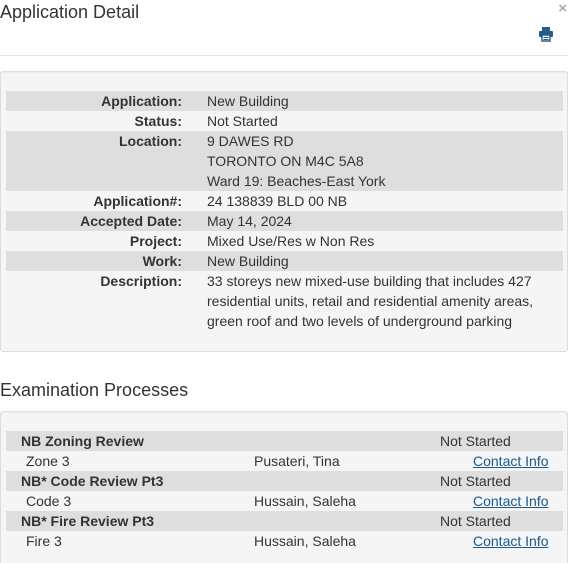 The image size is (568, 563). What do you see at coordinates (141, 101) in the screenshot?
I see `detail-label: Application:` at bounding box center [141, 101].